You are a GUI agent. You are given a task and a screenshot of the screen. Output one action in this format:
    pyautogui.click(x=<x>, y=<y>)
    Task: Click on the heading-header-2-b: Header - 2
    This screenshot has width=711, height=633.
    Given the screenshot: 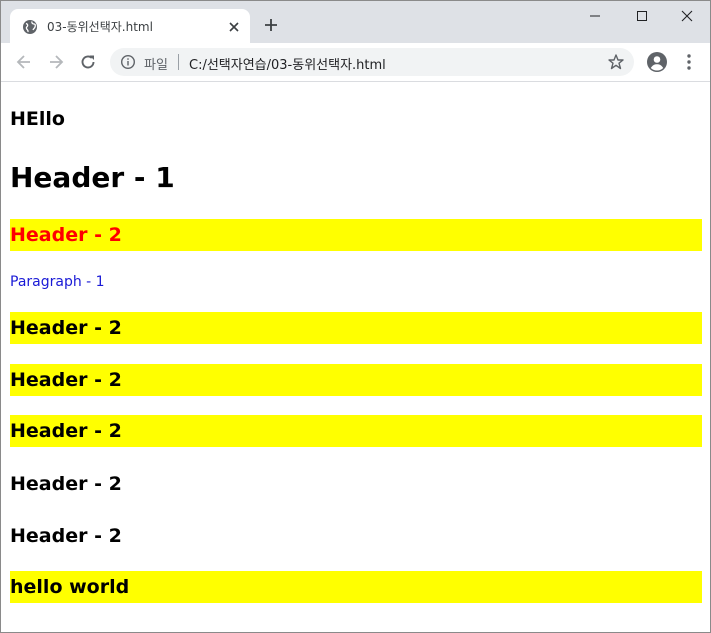 What is the action you would take?
    pyautogui.click(x=356, y=380)
    